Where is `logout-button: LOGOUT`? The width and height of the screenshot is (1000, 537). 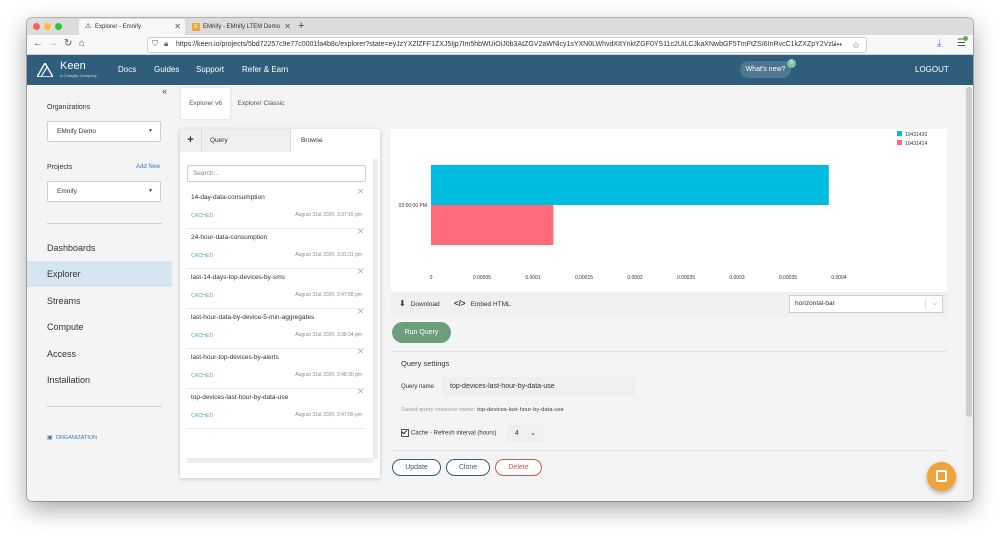 logout-button: LOGOUT is located at coordinates (932, 70).